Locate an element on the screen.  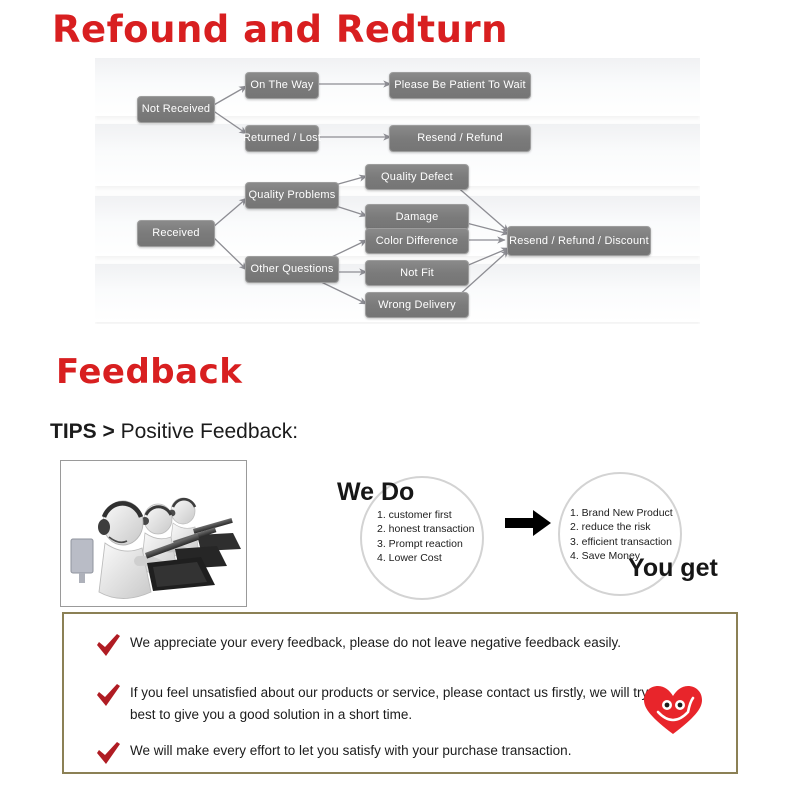
flow-node-damage: Damage is located at coordinates (417, 217).